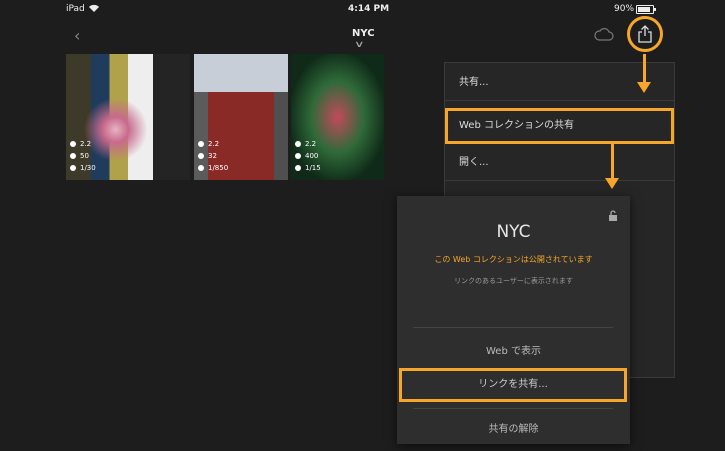  I want to click on visibility-info: リンクのあるユーザーに表示されます, so click(513, 281).